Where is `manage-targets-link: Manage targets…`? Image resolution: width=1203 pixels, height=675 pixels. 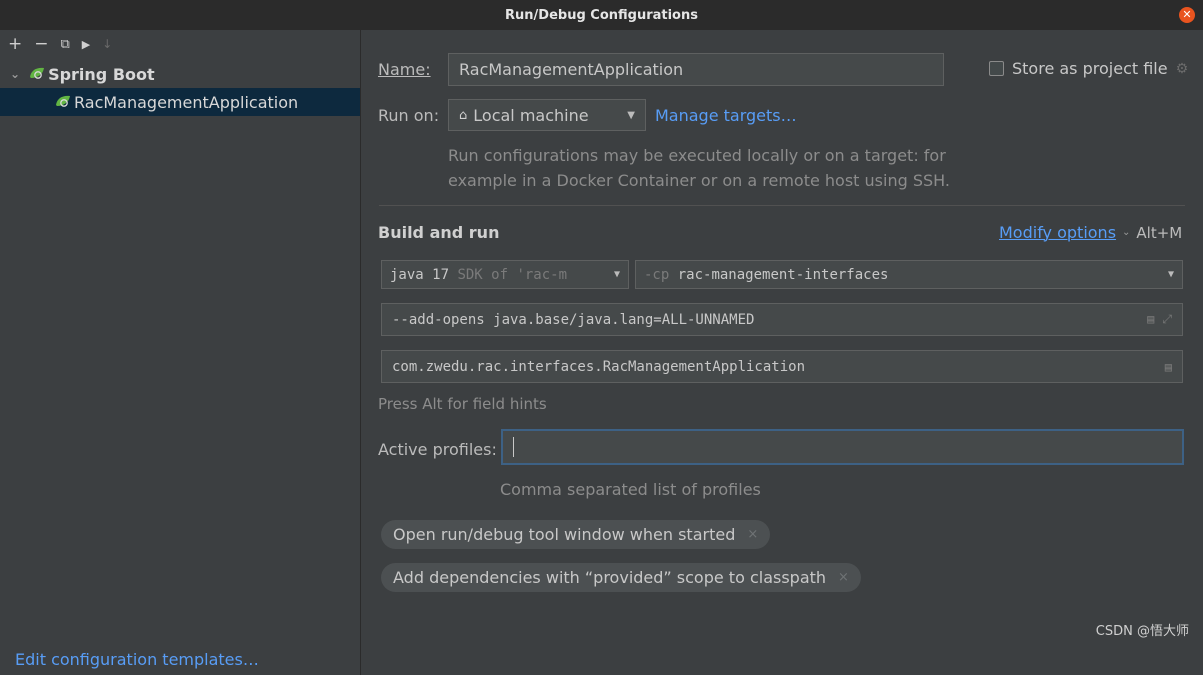 manage-targets-link: Manage targets… is located at coordinates (726, 115).